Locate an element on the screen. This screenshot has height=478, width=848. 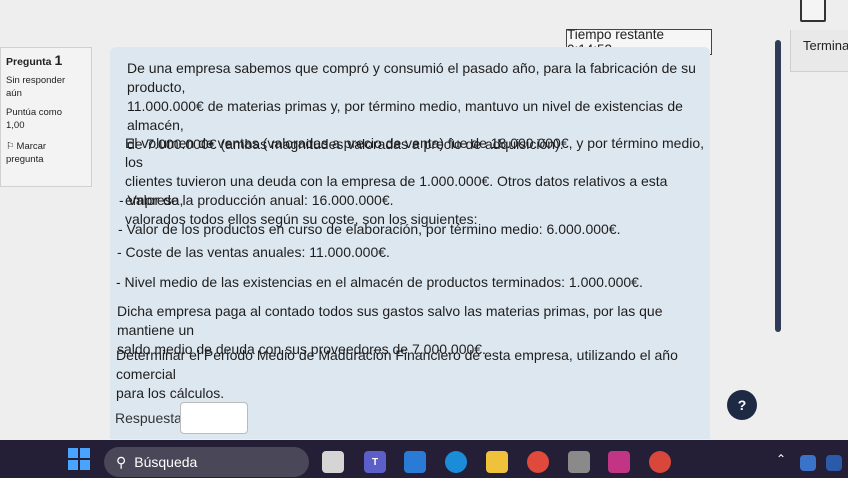
search-label: Búsqueda is located at coordinates (166, 462).